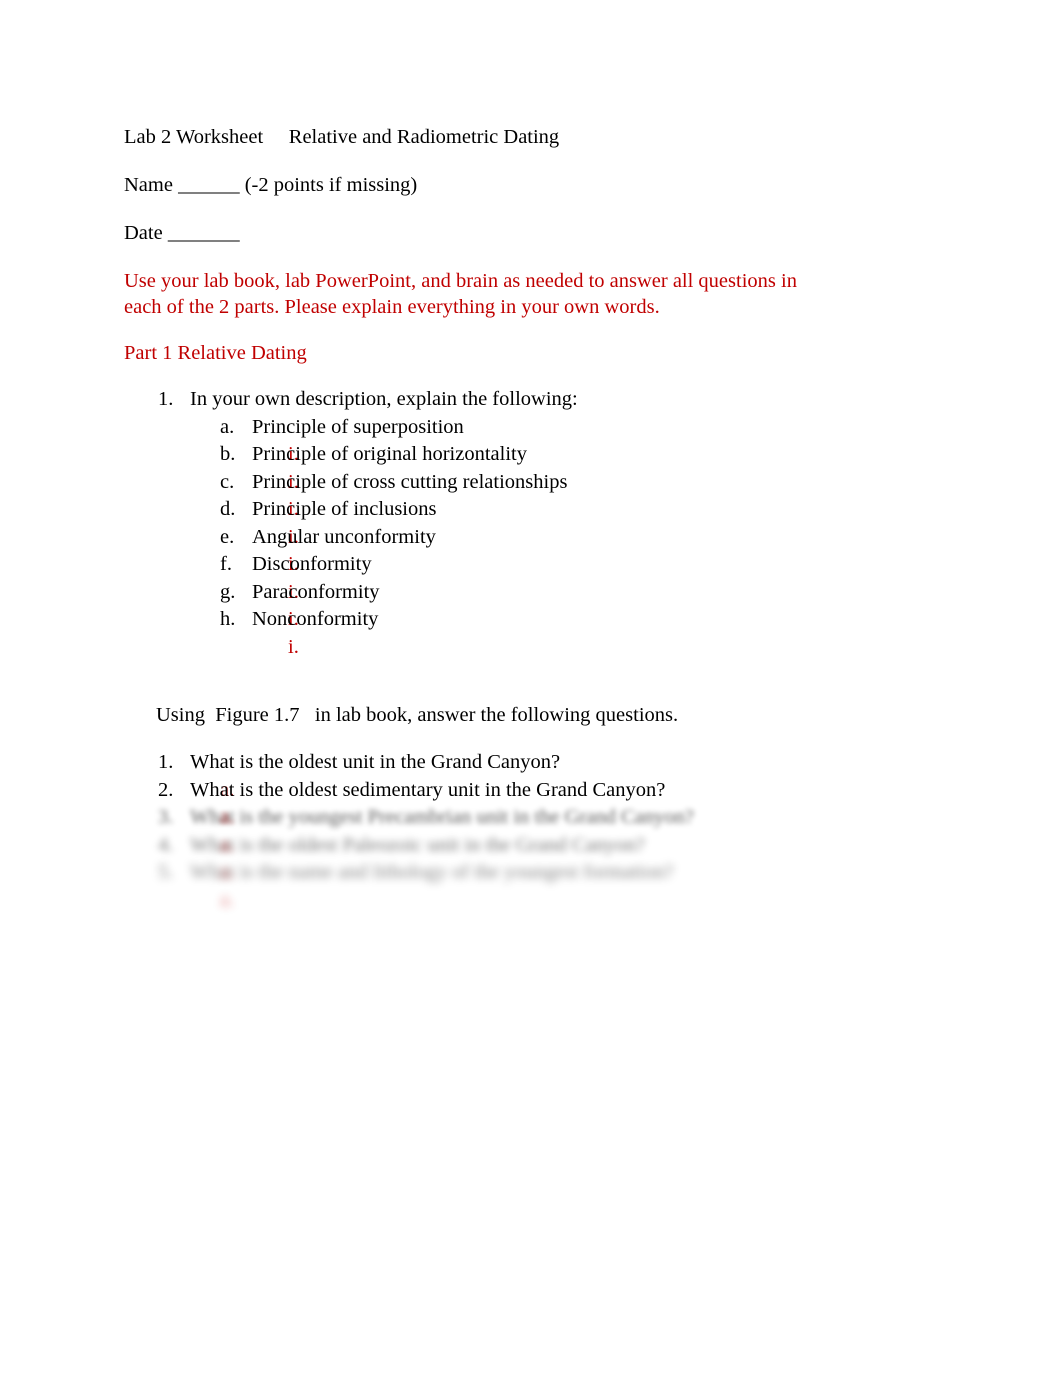 This screenshot has height=1377, width=1062. Describe the element at coordinates (389, 454) in the screenshot. I see `subitem-label: Principle of original horizontality` at that location.